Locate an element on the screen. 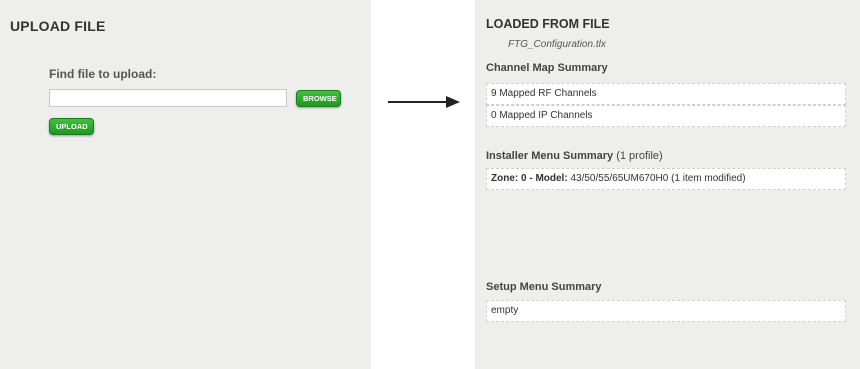  installer-menu-heading-label: Installer Menu Summary is located at coordinates (550, 156).